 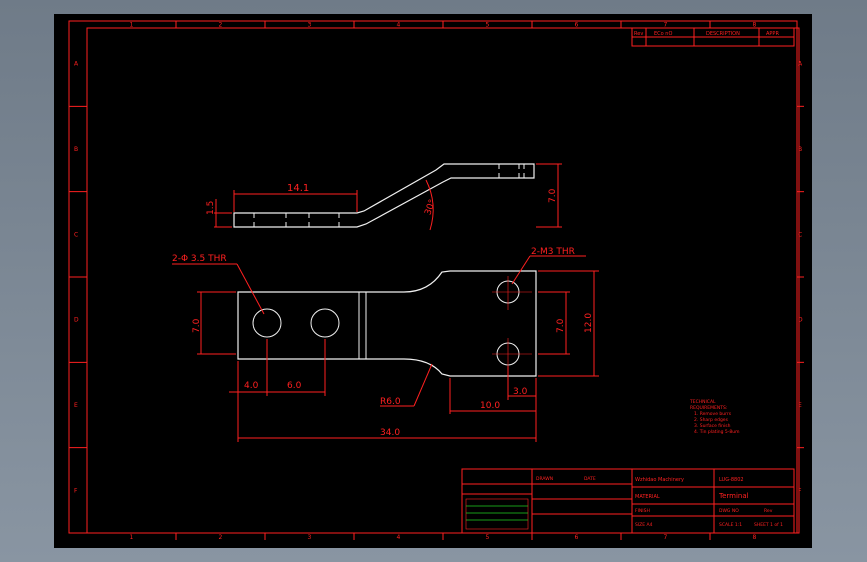 What do you see at coordinates (733, 496) in the screenshot?
I see `tb-part-name: Terminal` at bounding box center [733, 496].